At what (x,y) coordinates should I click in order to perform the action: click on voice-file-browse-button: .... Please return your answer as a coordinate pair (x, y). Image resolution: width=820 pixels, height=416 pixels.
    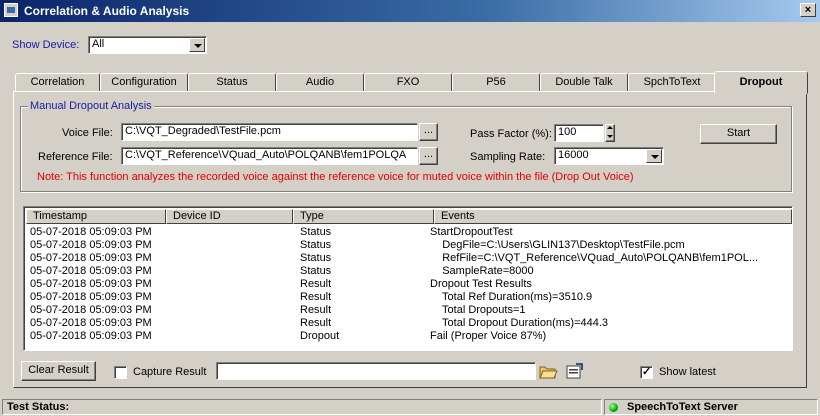
    Looking at the image, I should click on (428, 132).